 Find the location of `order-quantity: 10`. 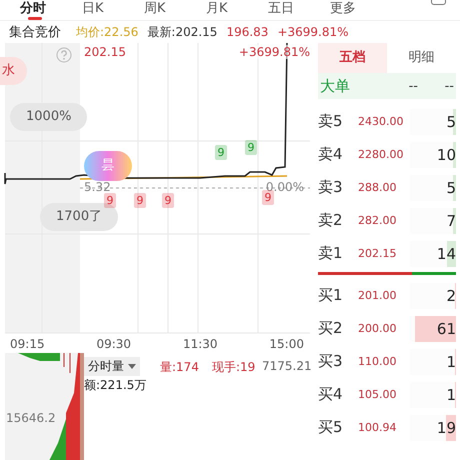

order-quantity: 10 is located at coordinates (446, 155).